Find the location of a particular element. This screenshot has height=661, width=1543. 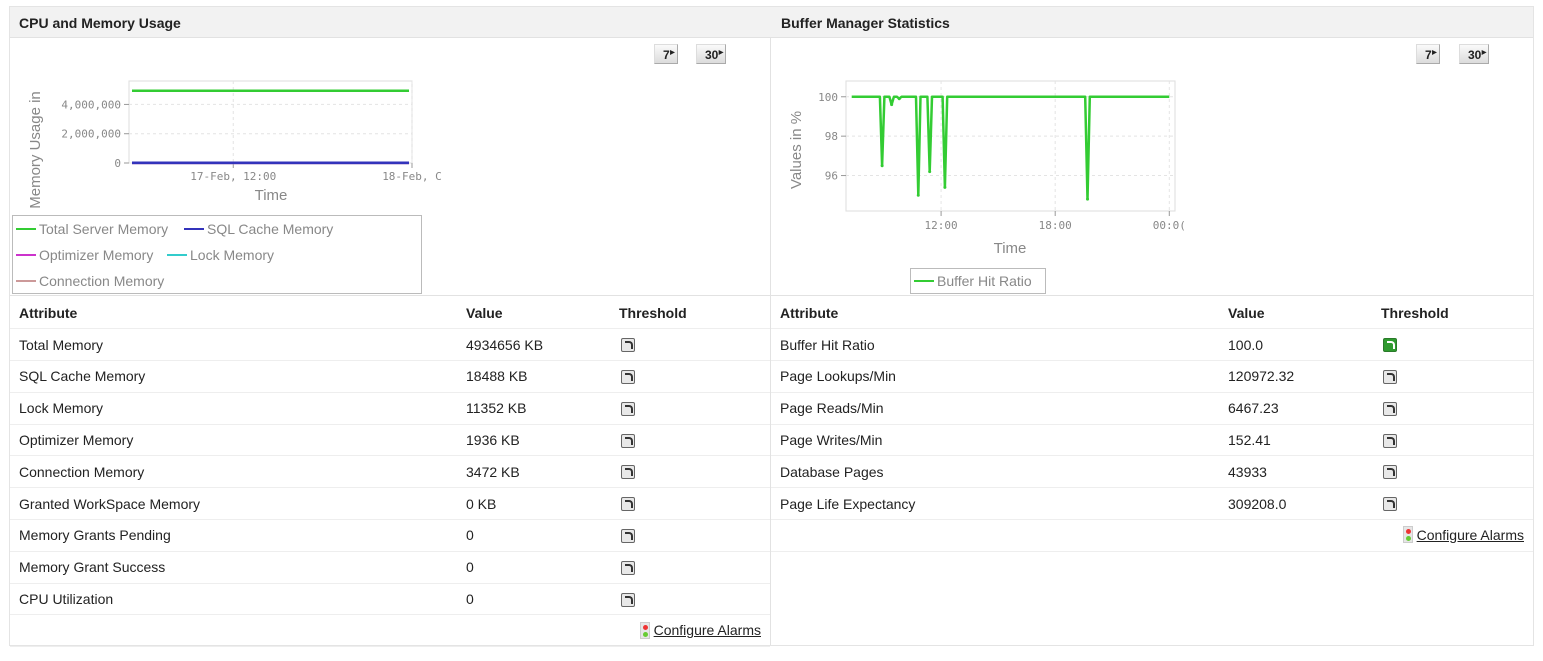

value-cell: 3472 KB is located at coordinates (542, 472).